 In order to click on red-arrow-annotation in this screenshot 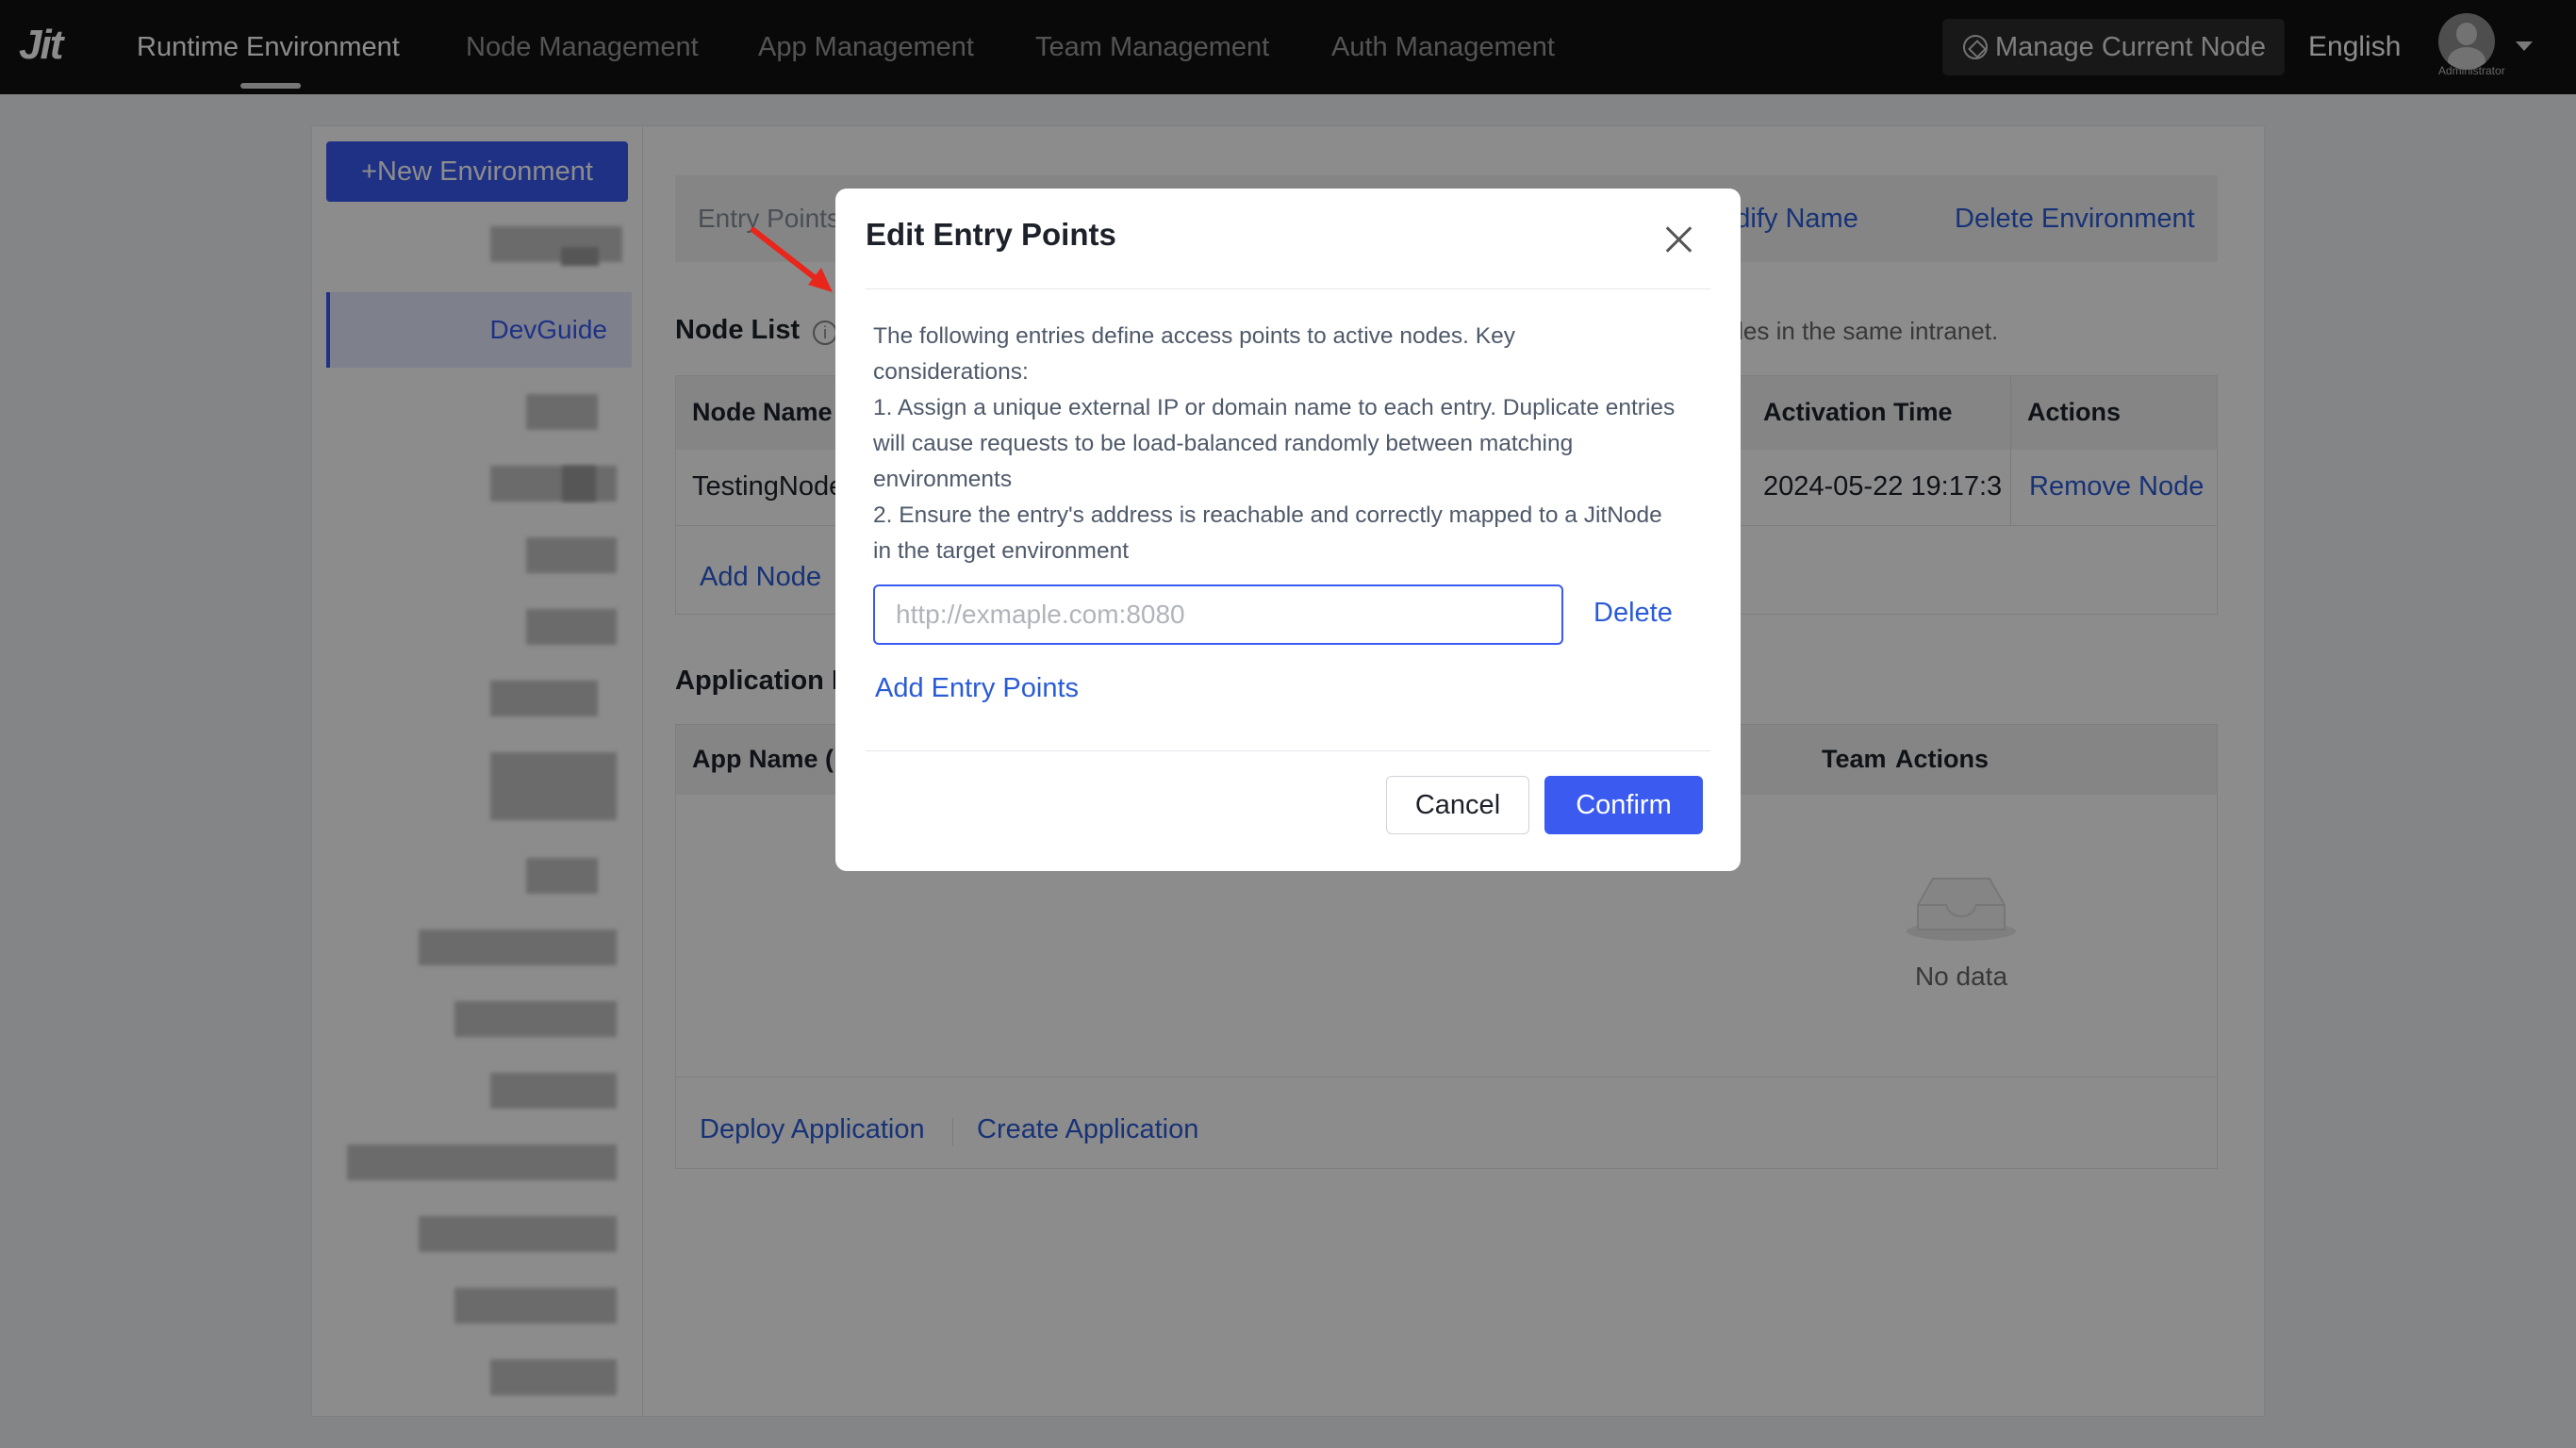, I will do `click(792, 259)`.